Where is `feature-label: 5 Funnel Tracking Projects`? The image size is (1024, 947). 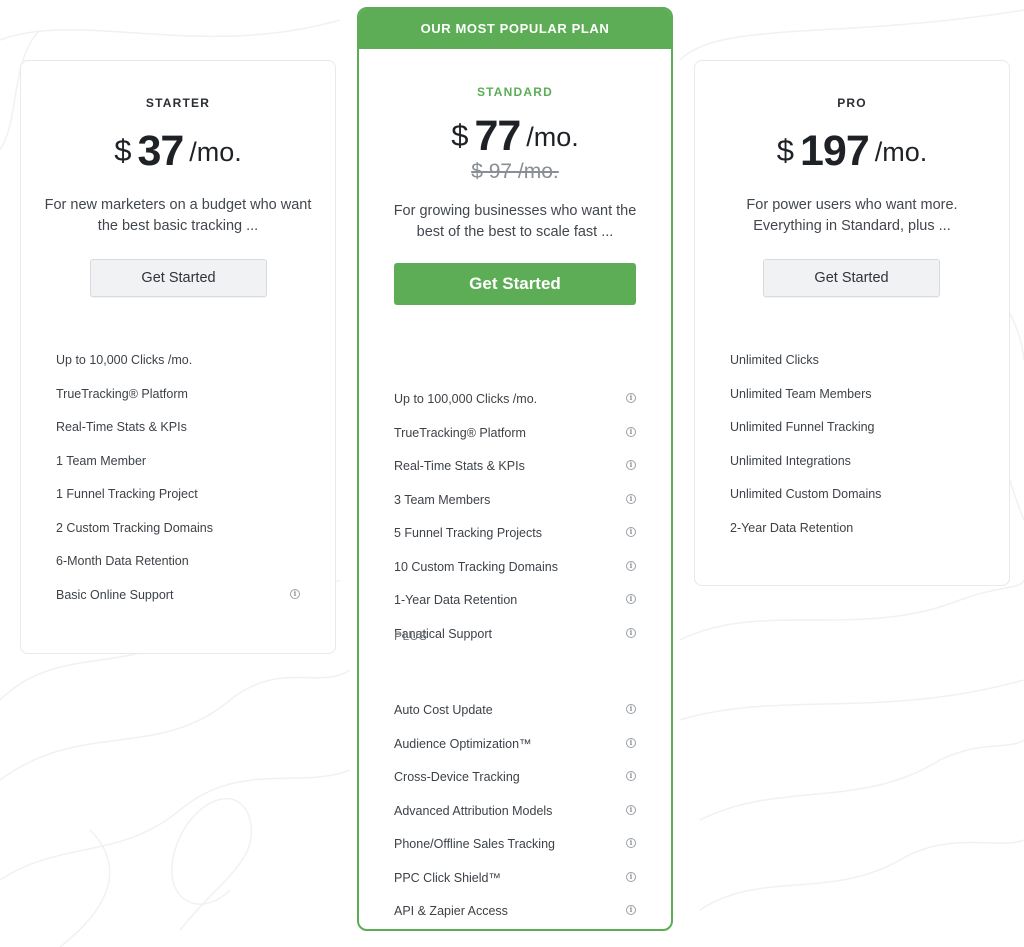 feature-label: 5 Funnel Tracking Projects is located at coordinates (468, 533).